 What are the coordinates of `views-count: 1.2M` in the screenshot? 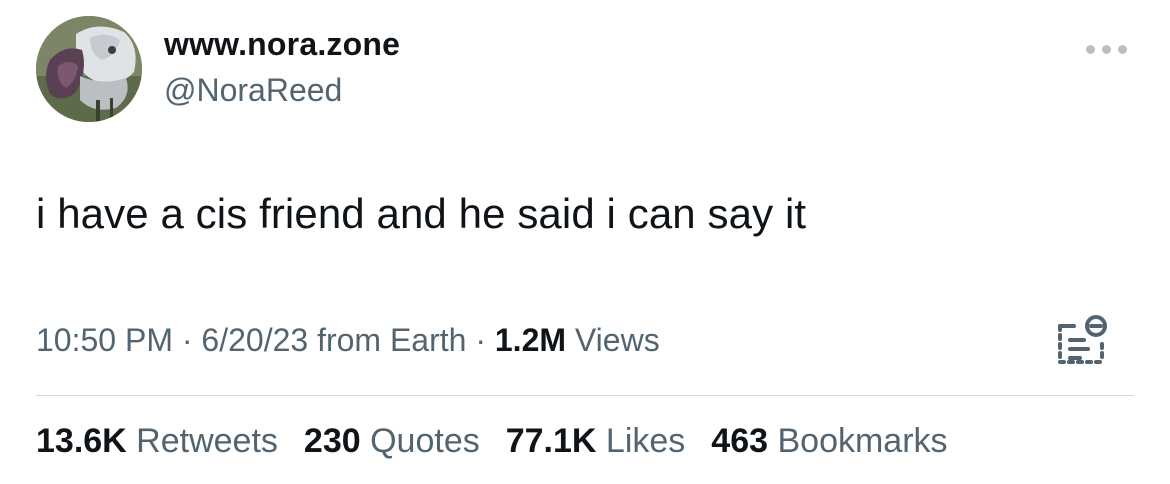 It's located at (530, 340).